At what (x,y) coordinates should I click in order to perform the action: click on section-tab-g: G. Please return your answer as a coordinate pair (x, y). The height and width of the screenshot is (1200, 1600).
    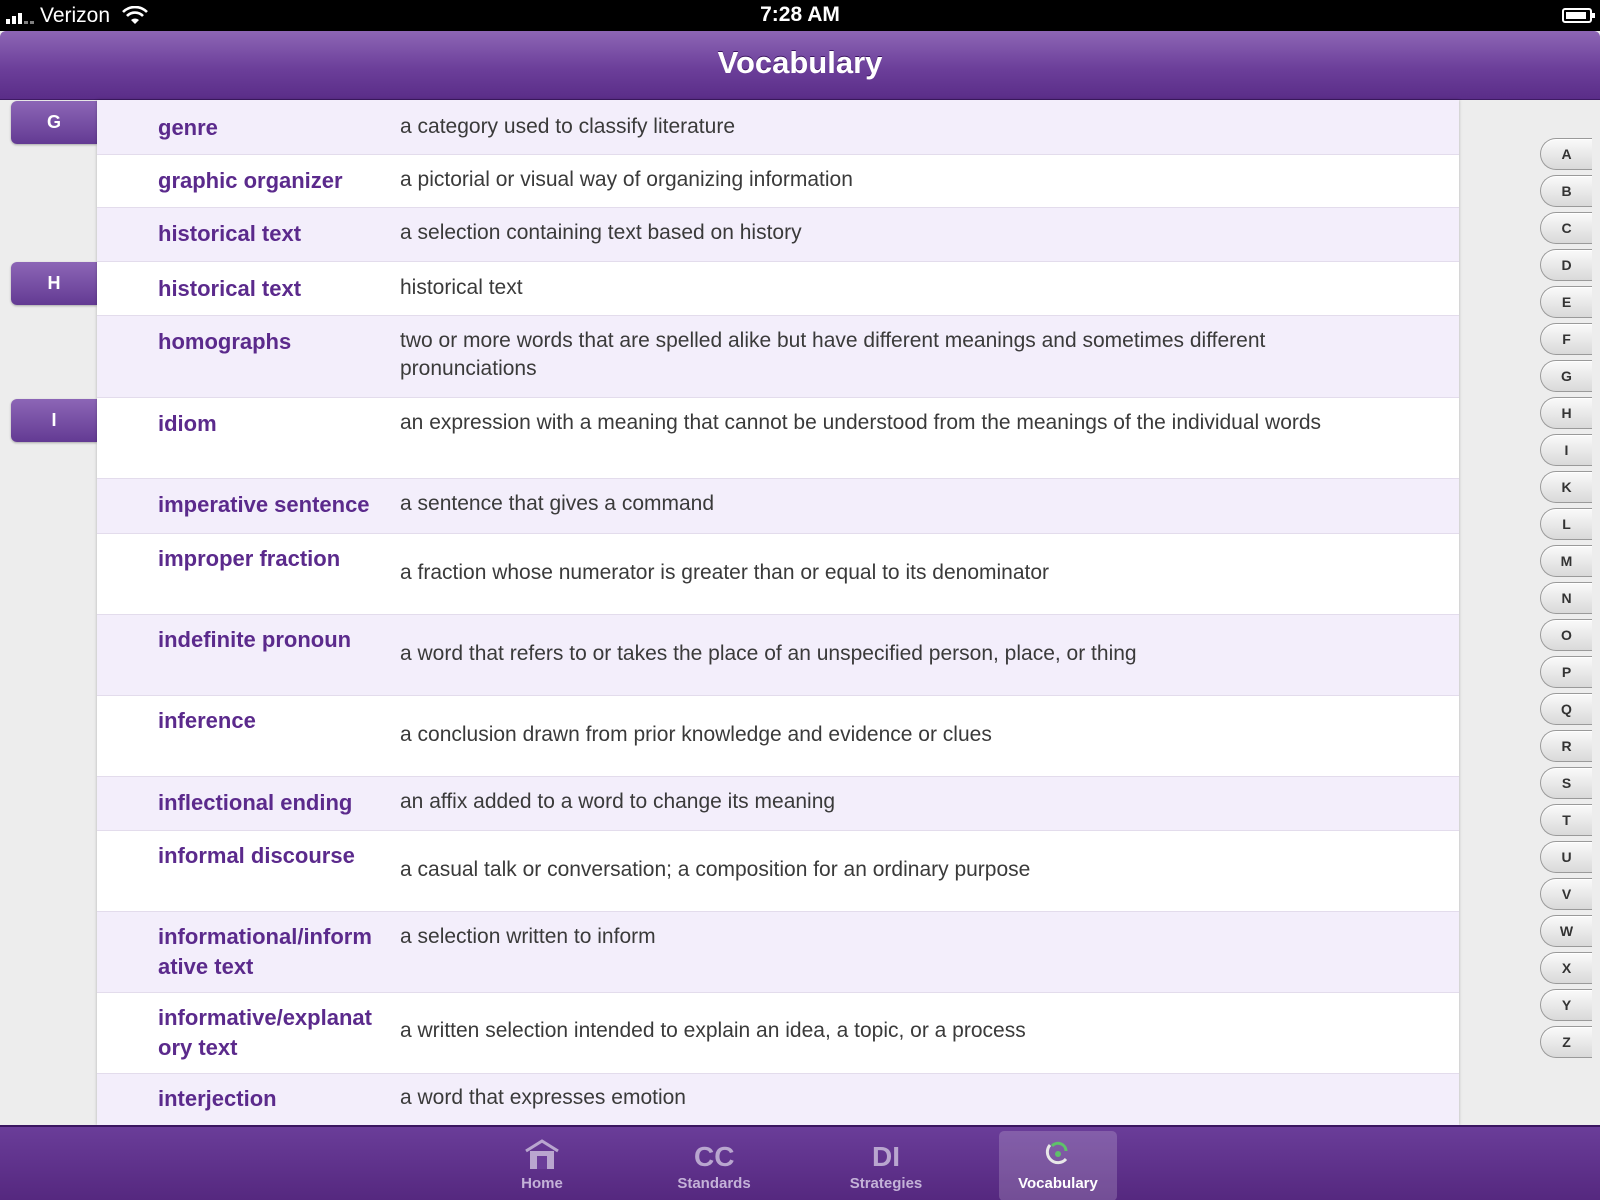
    Looking at the image, I should click on (54, 122).